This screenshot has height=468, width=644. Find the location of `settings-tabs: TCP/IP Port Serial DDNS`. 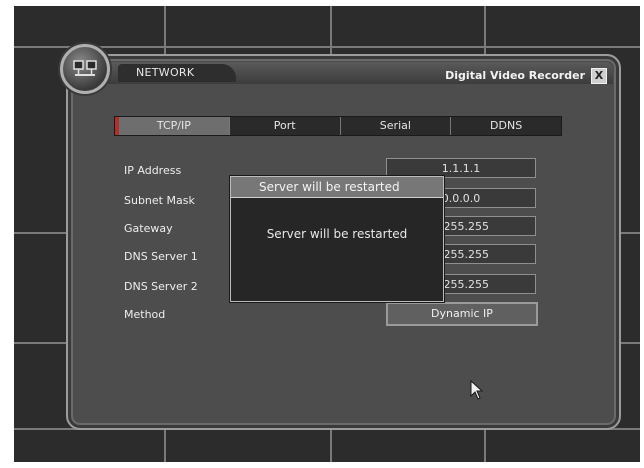

settings-tabs: TCP/IP Port Serial DDNS is located at coordinates (338, 126).